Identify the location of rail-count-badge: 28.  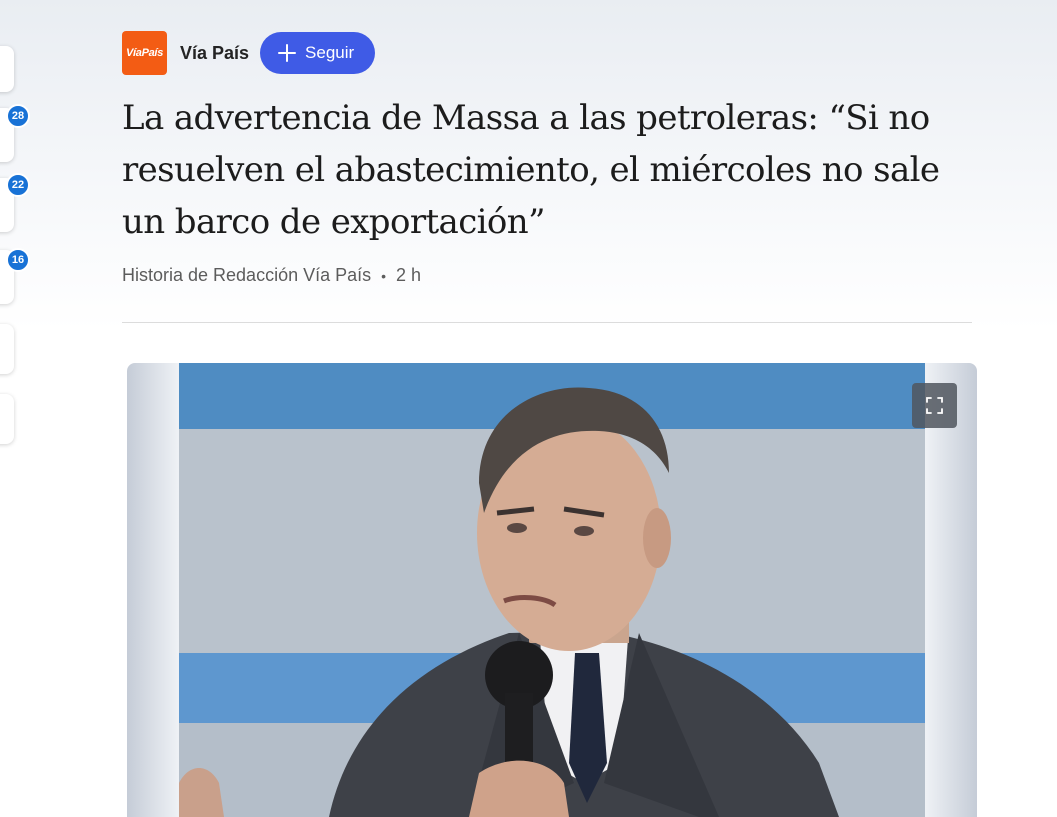
(18, 116).